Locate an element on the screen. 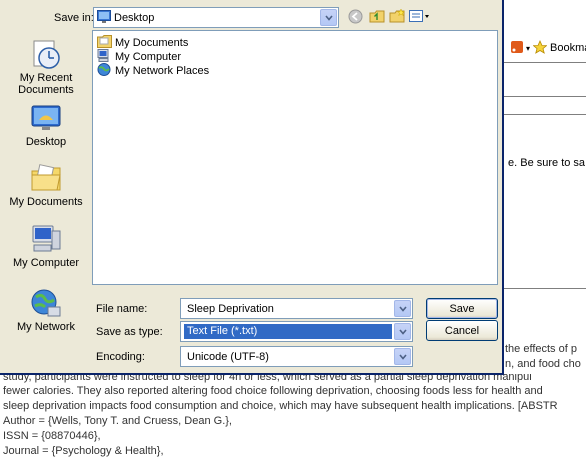  file-name: My Network Places is located at coordinates (162, 70).